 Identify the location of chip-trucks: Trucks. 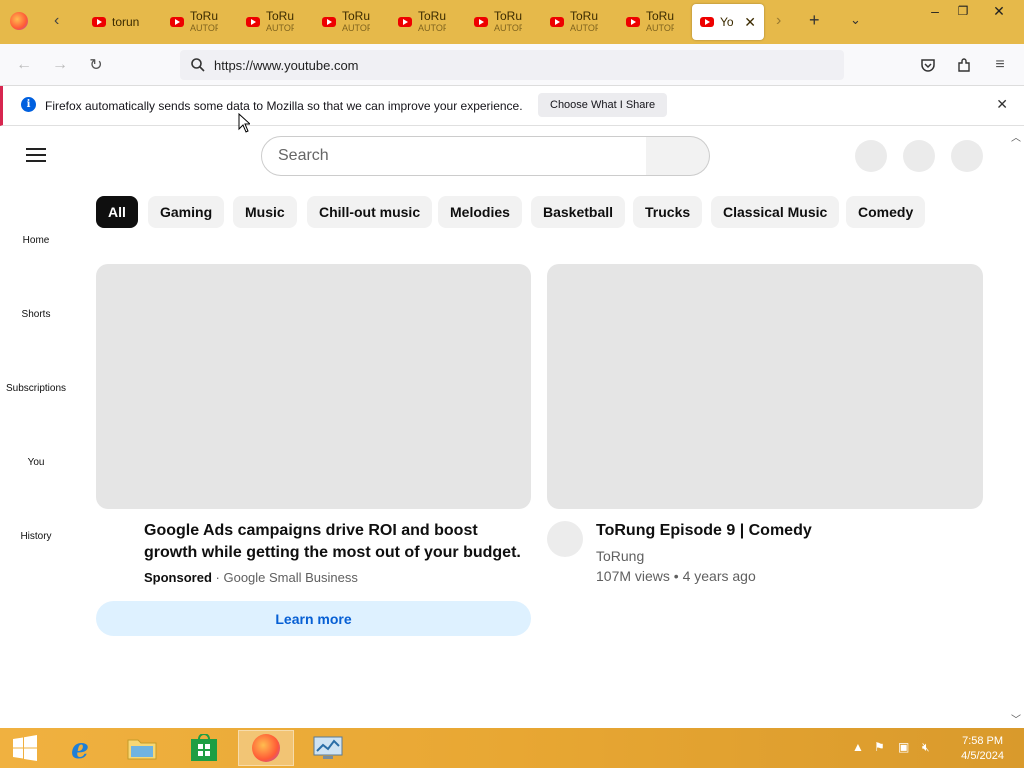
(668, 212).